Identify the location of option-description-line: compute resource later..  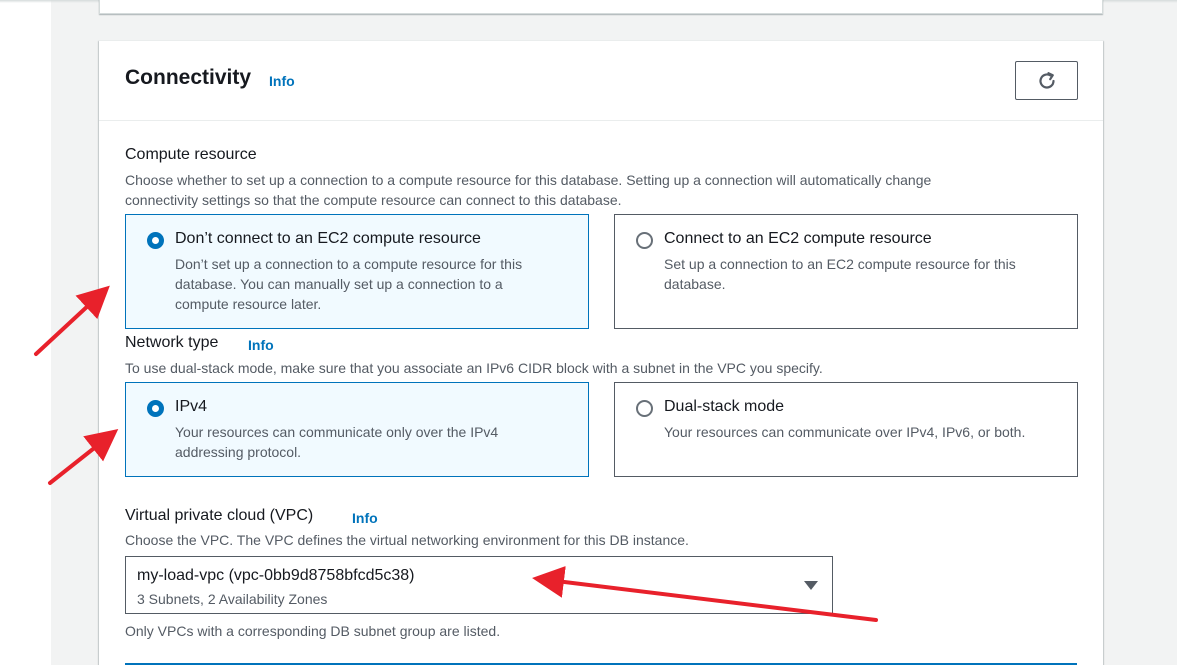
(248, 304).